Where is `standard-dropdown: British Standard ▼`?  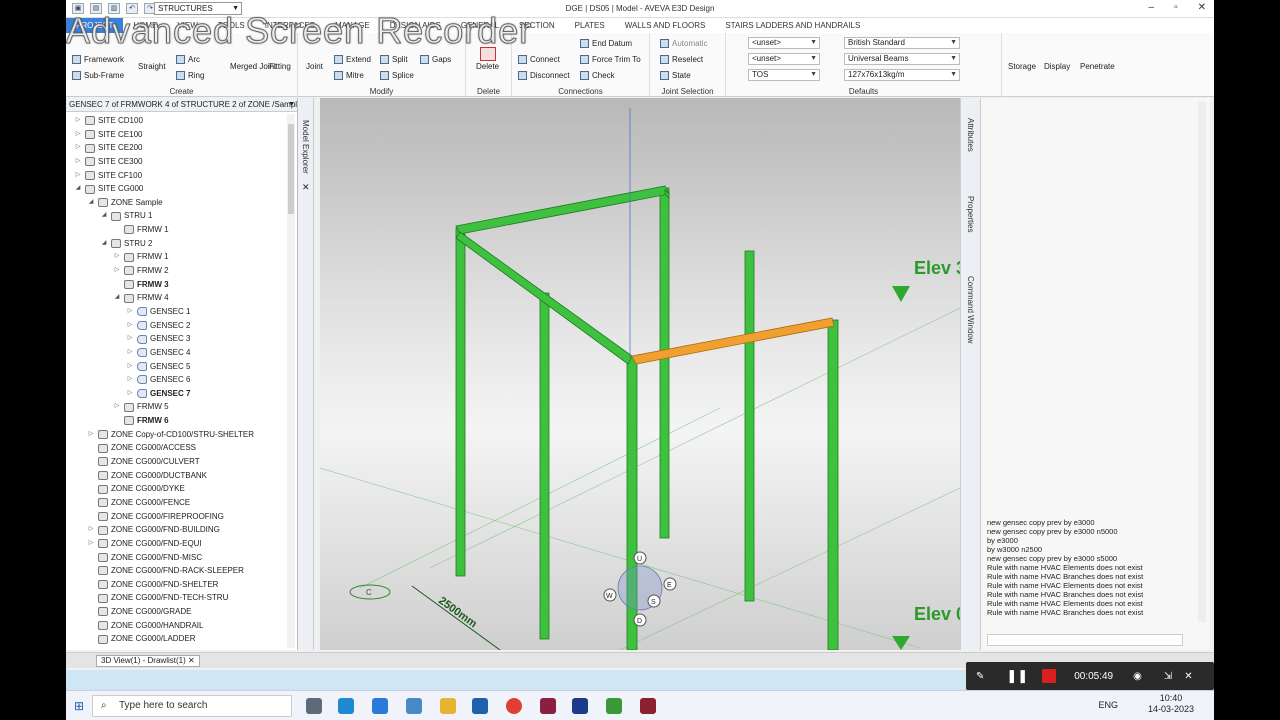 standard-dropdown: British Standard ▼ is located at coordinates (902, 43).